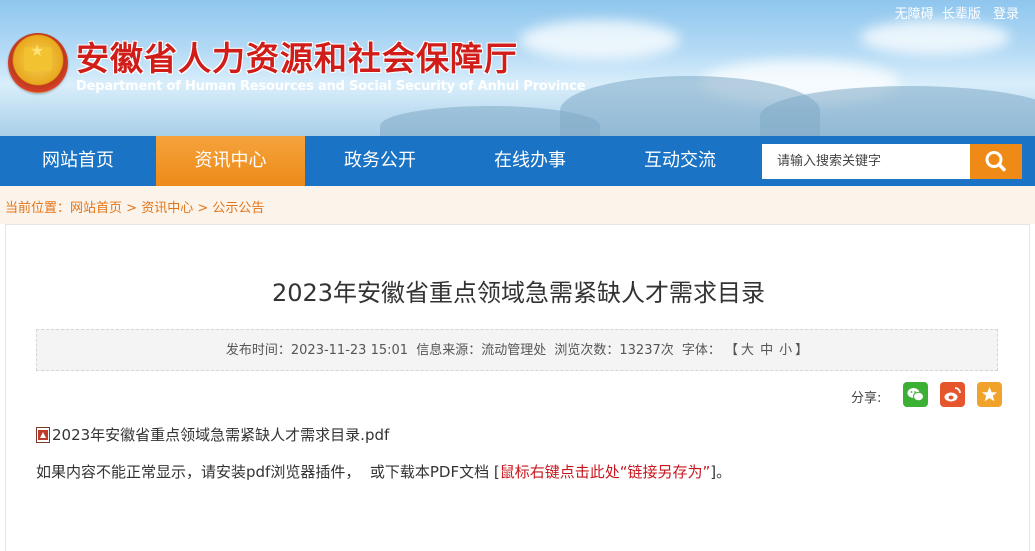 This screenshot has height=551, width=1035. What do you see at coordinates (680, 161) in the screenshot?
I see `nav-item-interaction: 互动交流` at bounding box center [680, 161].